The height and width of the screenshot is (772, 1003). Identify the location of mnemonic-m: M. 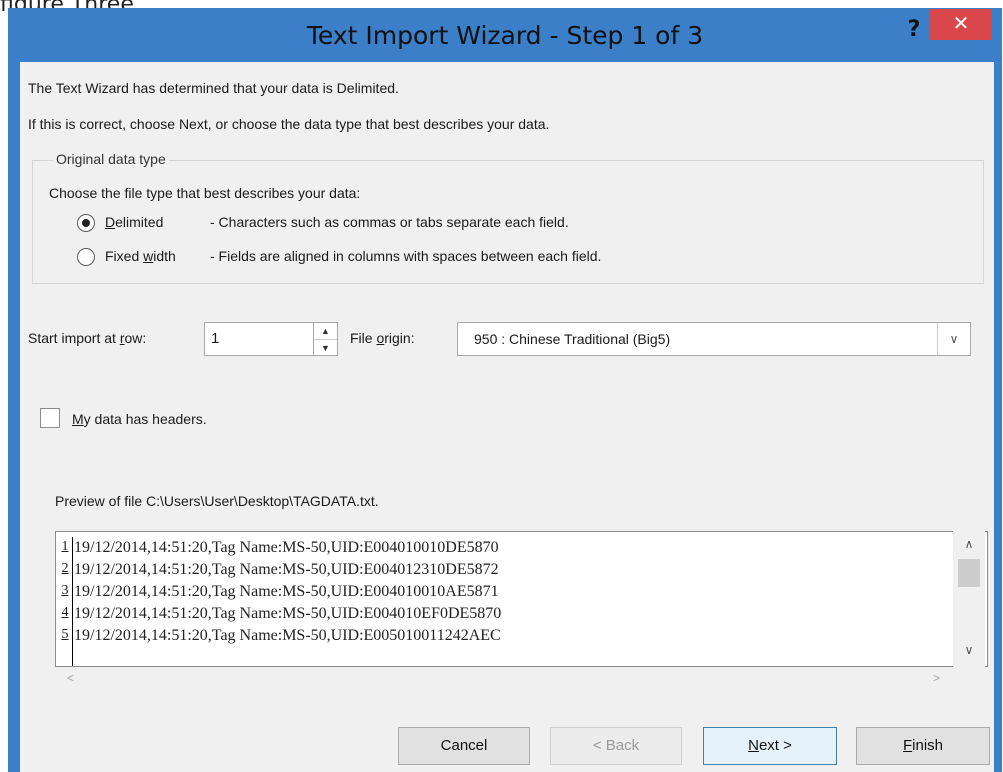
(78, 419).